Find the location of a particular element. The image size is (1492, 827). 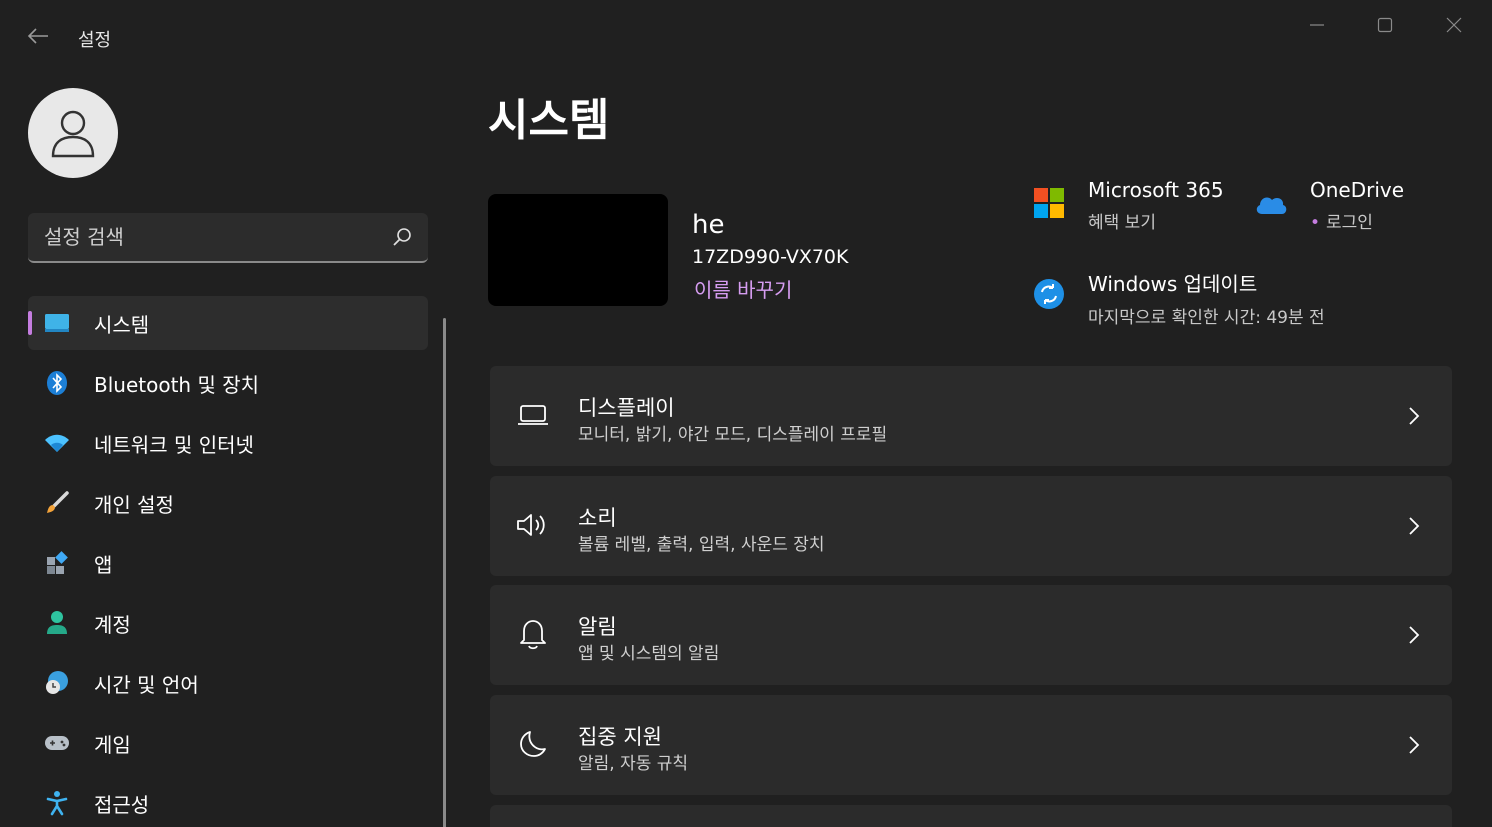

microsoft-logo-icon is located at coordinates (1049, 203).